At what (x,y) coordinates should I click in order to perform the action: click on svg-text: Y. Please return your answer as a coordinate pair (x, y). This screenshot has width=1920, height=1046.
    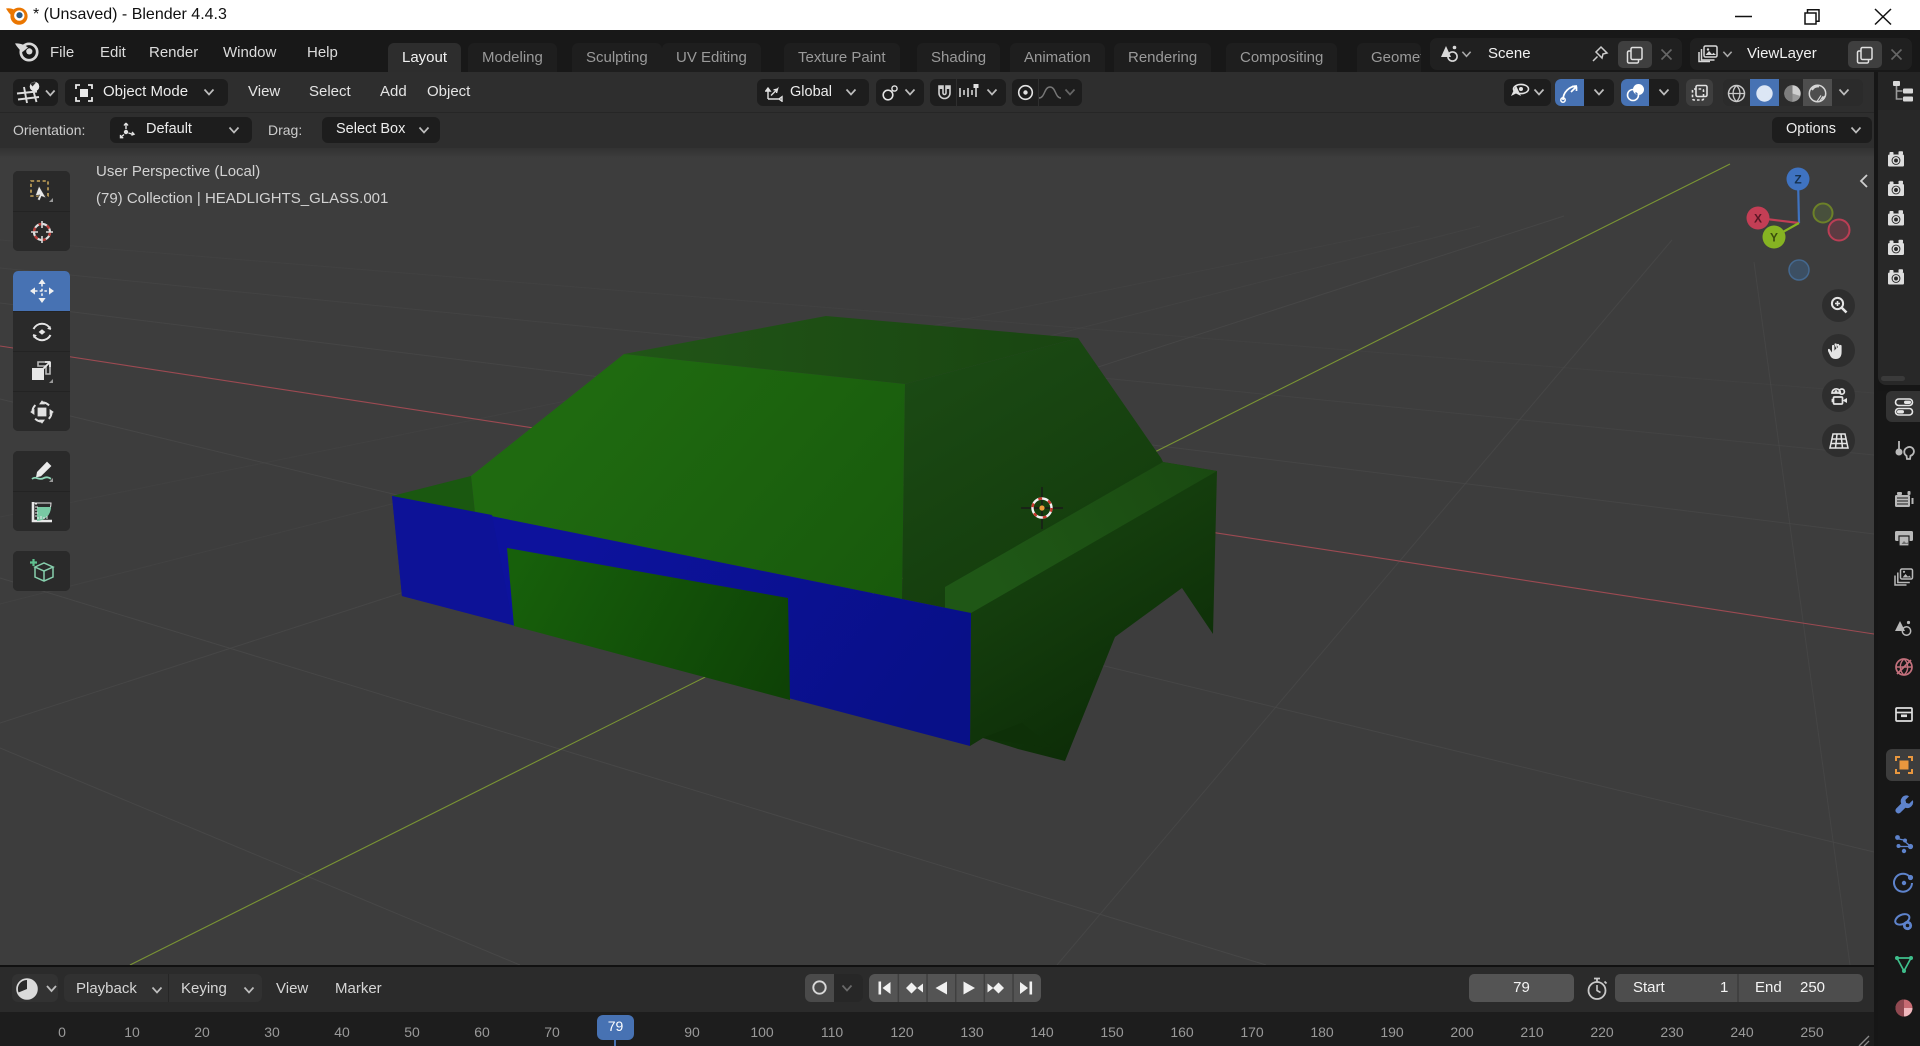
    Looking at the image, I should click on (1774, 238).